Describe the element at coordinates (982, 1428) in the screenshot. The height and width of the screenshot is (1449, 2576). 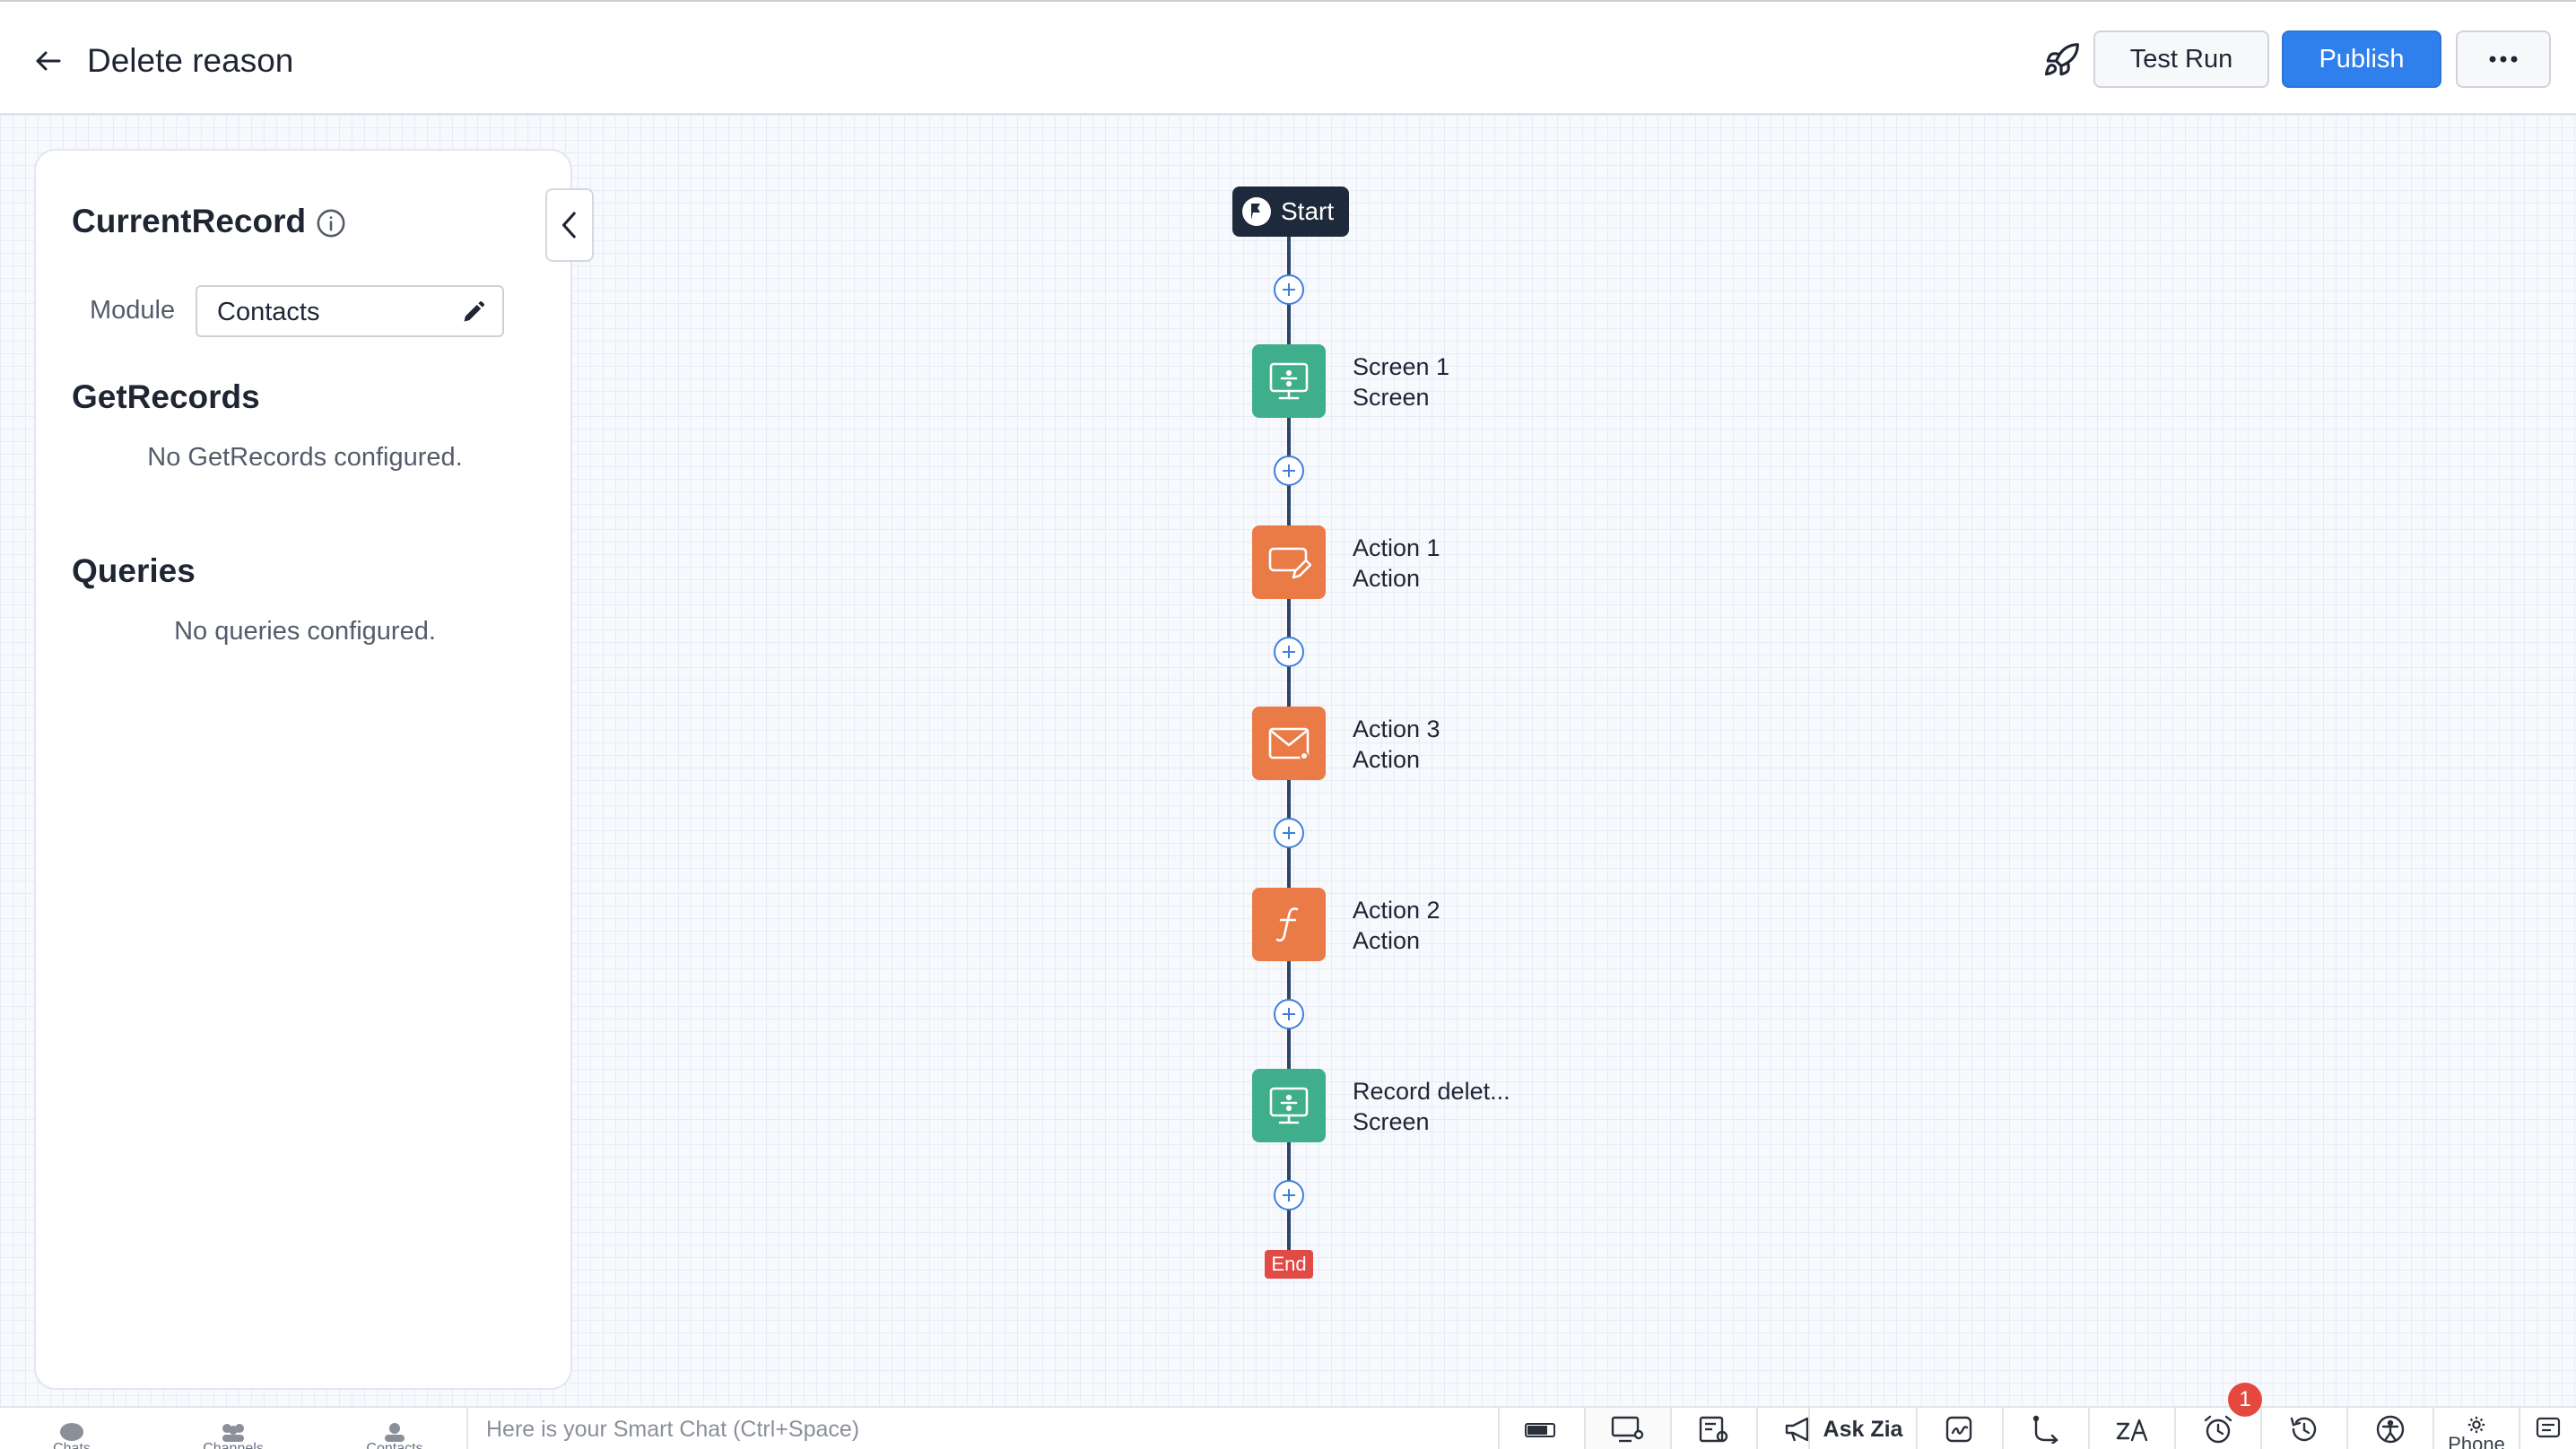
I see `smart-chat-input: Here is your Smart Chat (Ctrl+Space)` at that location.